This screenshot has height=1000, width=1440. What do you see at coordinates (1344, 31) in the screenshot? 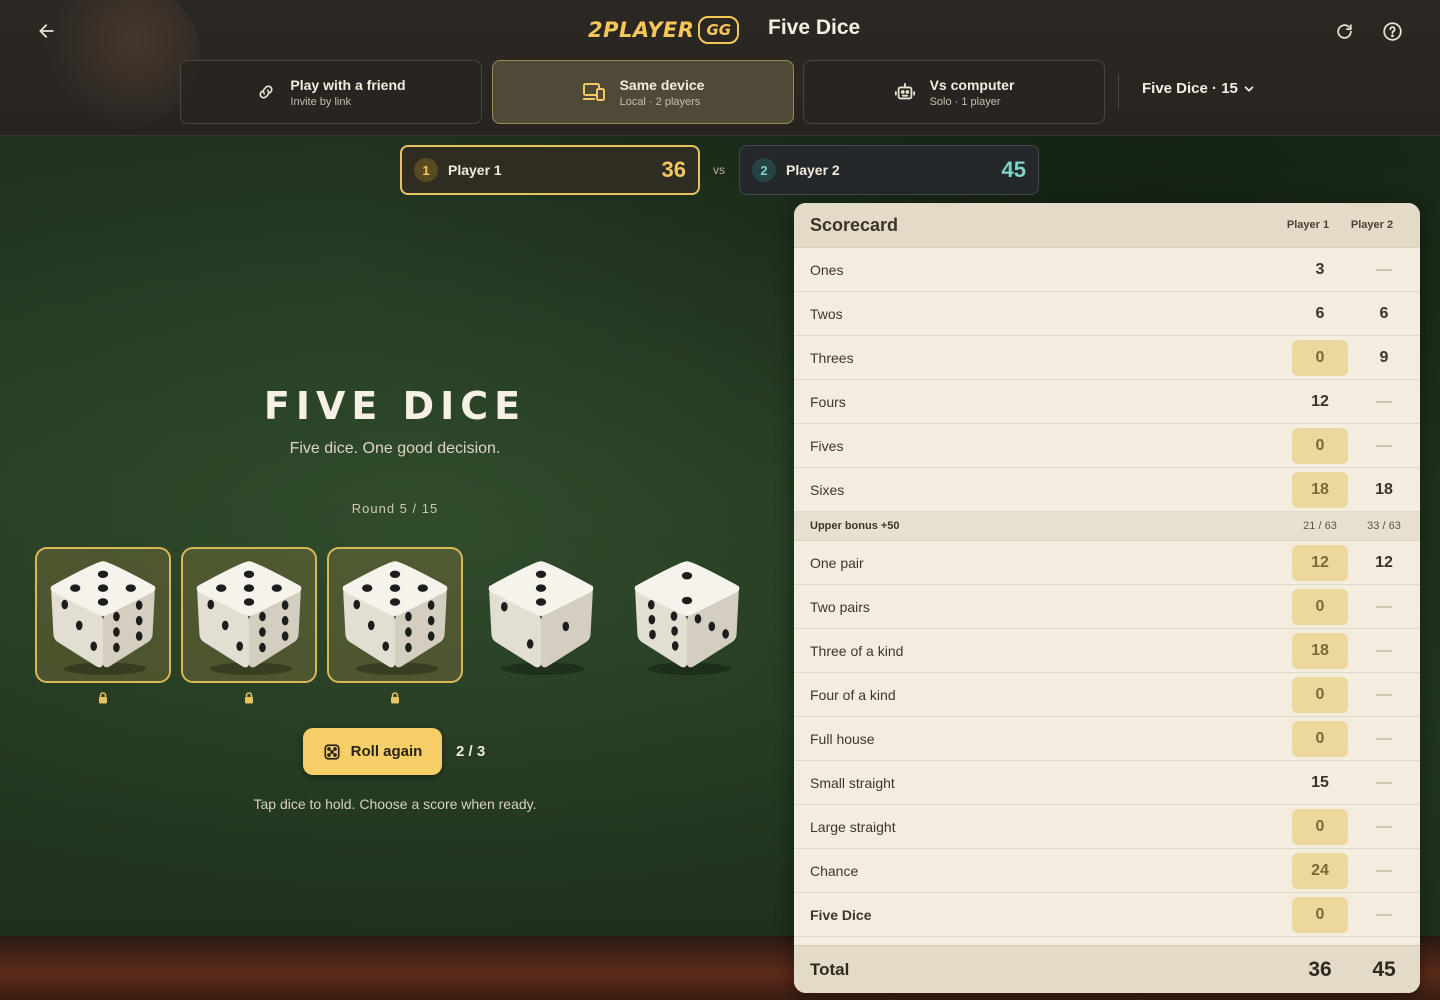
I see `restart-button` at bounding box center [1344, 31].